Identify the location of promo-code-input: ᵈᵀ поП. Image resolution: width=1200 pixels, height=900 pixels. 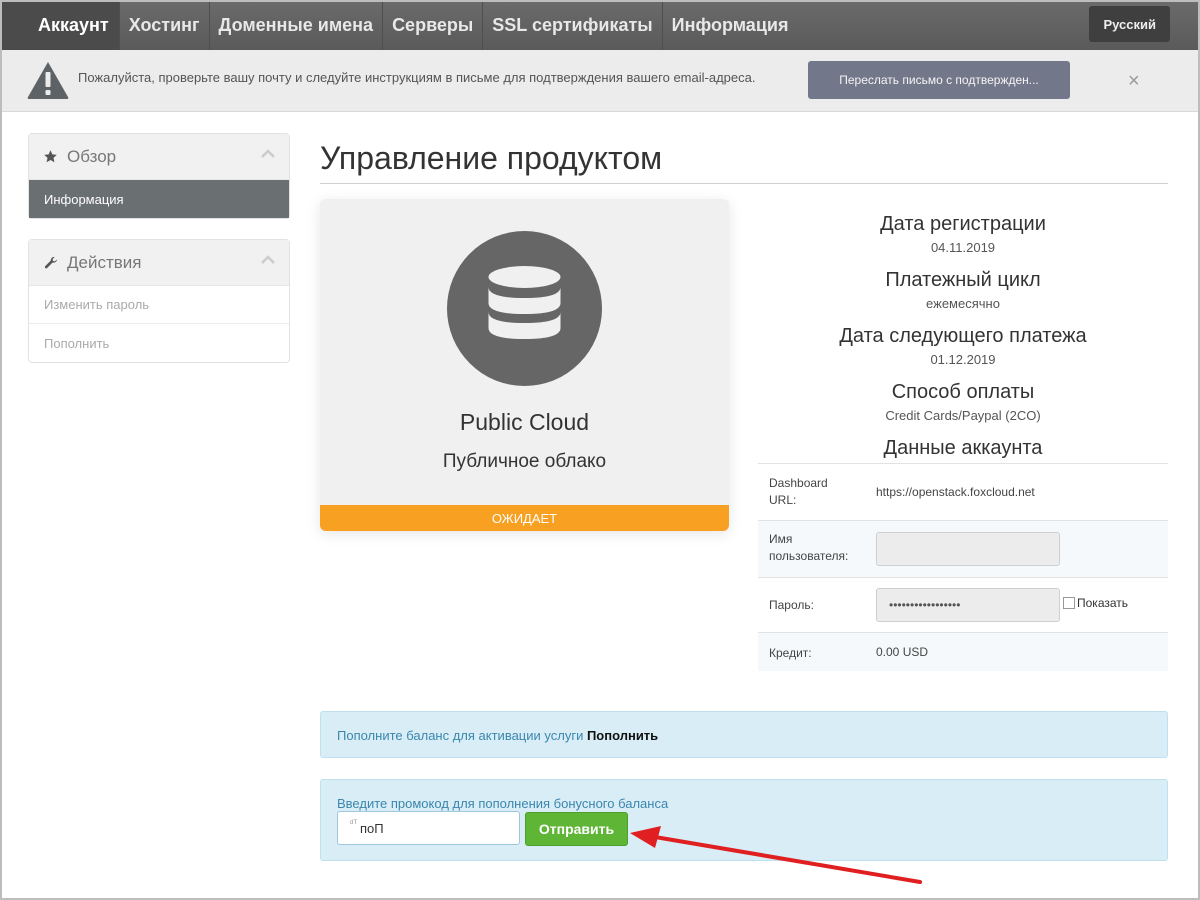
(428, 828).